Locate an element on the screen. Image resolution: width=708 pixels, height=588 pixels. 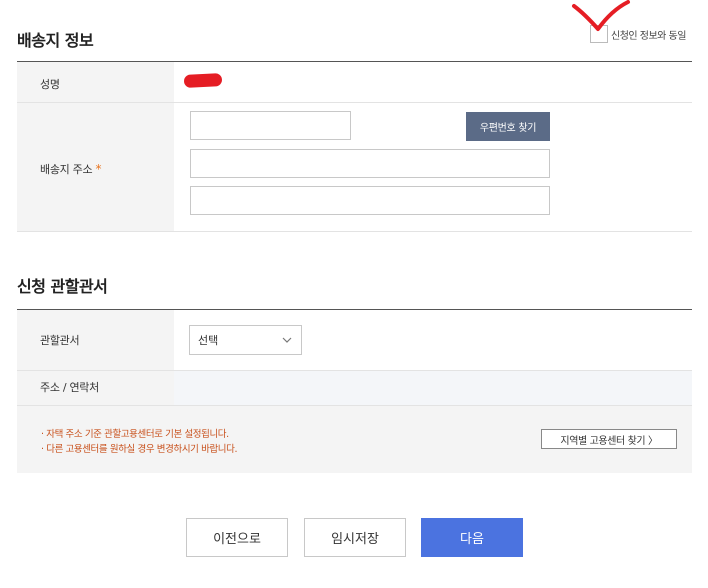
address-line2-input is located at coordinates (370, 200).